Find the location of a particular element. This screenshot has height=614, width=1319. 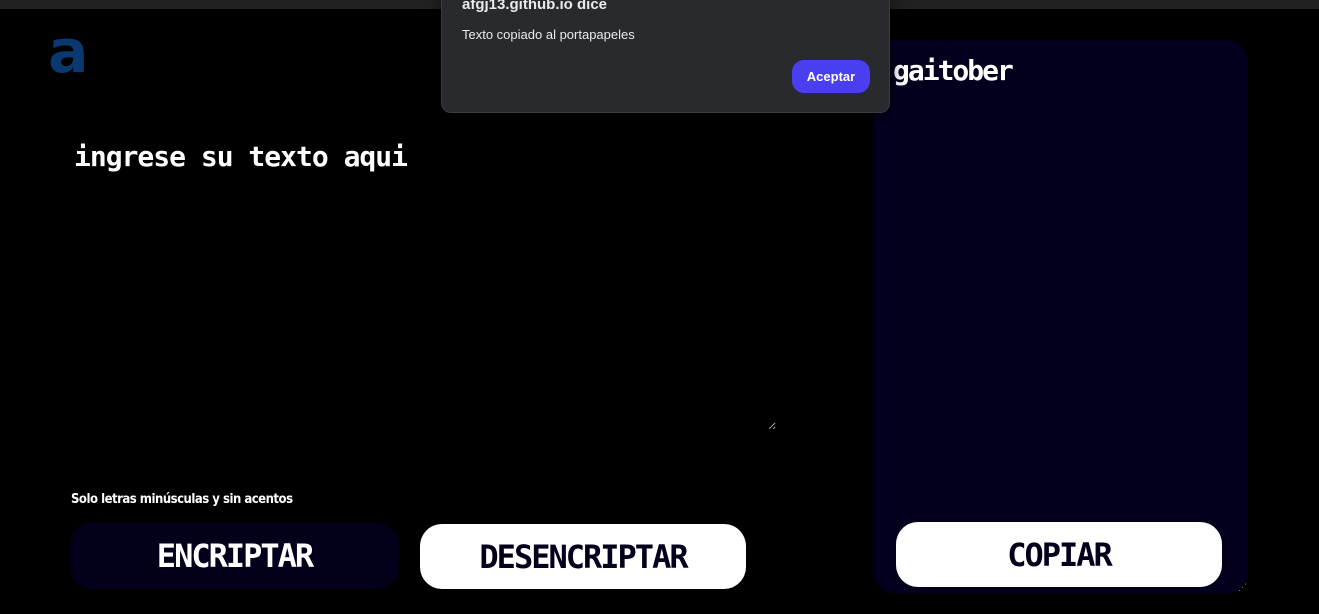

decrypt-button: DESENCRIPTAR is located at coordinates (583, 556).